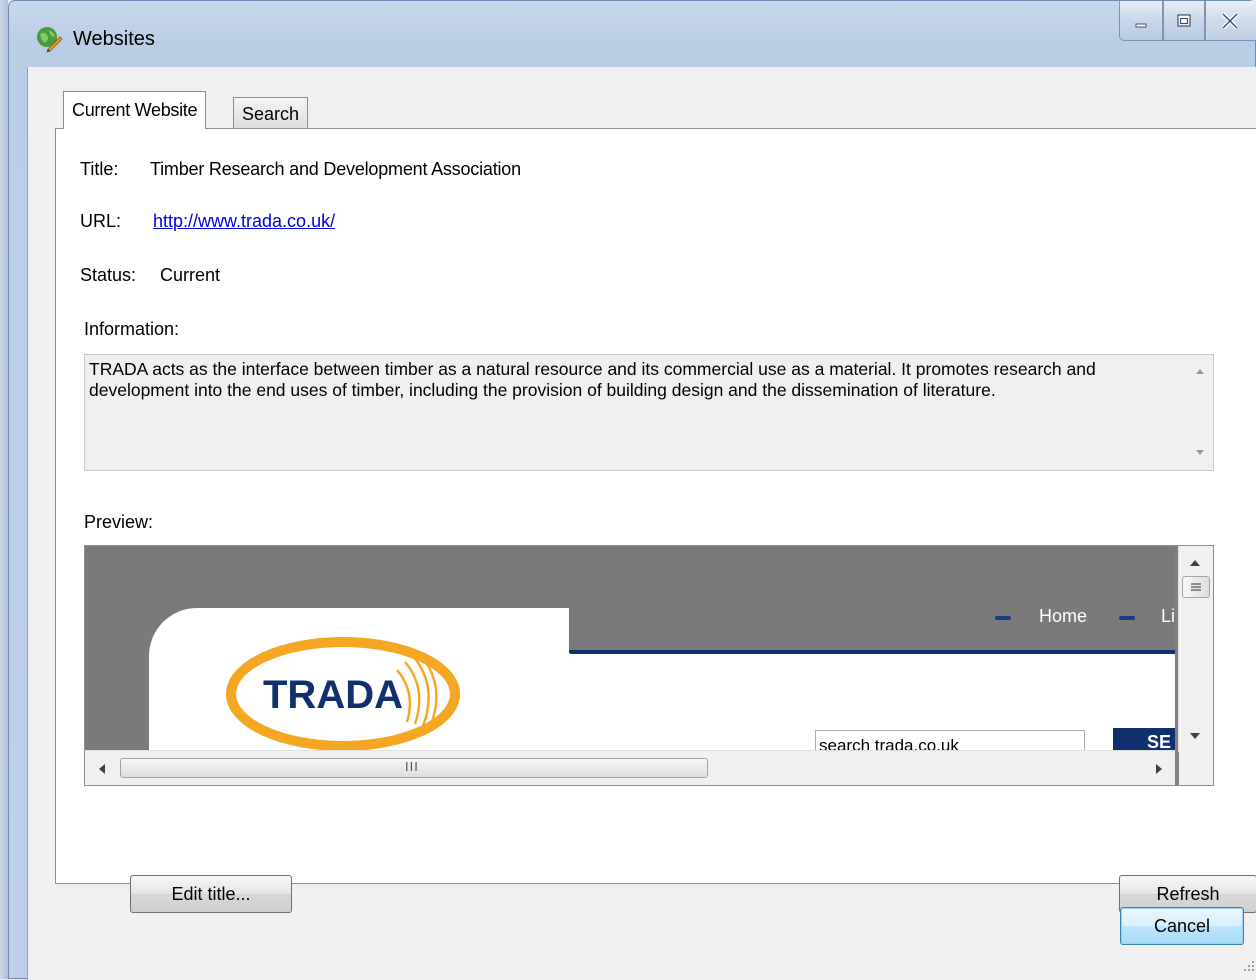 Image resolution: width=1256 pixels, height=980 pixels. I want to click on desktop-background, so click(4, 489).